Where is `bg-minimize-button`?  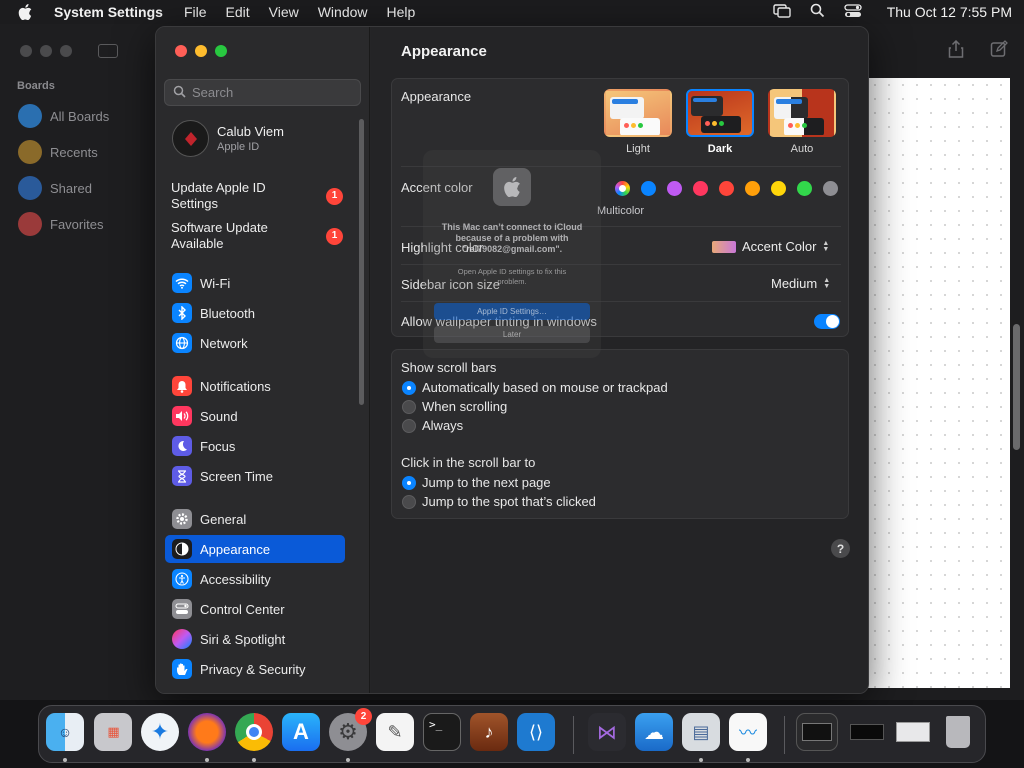
bg-minimize-button is located at coordinates (46, 51).